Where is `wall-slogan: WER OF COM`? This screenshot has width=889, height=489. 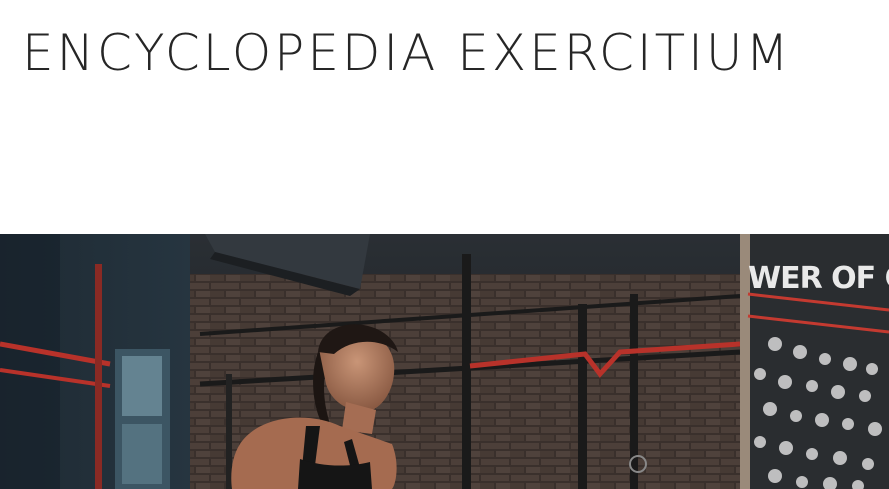
wall-slogan: WER OF COM is located at coordinates (818, 278).